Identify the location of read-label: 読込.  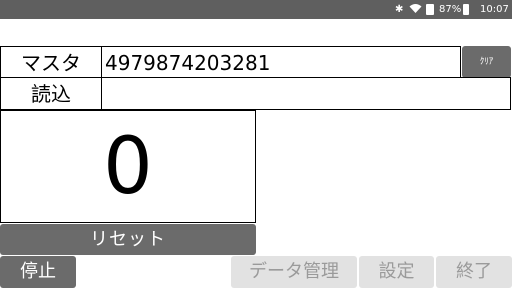
(51, 93).